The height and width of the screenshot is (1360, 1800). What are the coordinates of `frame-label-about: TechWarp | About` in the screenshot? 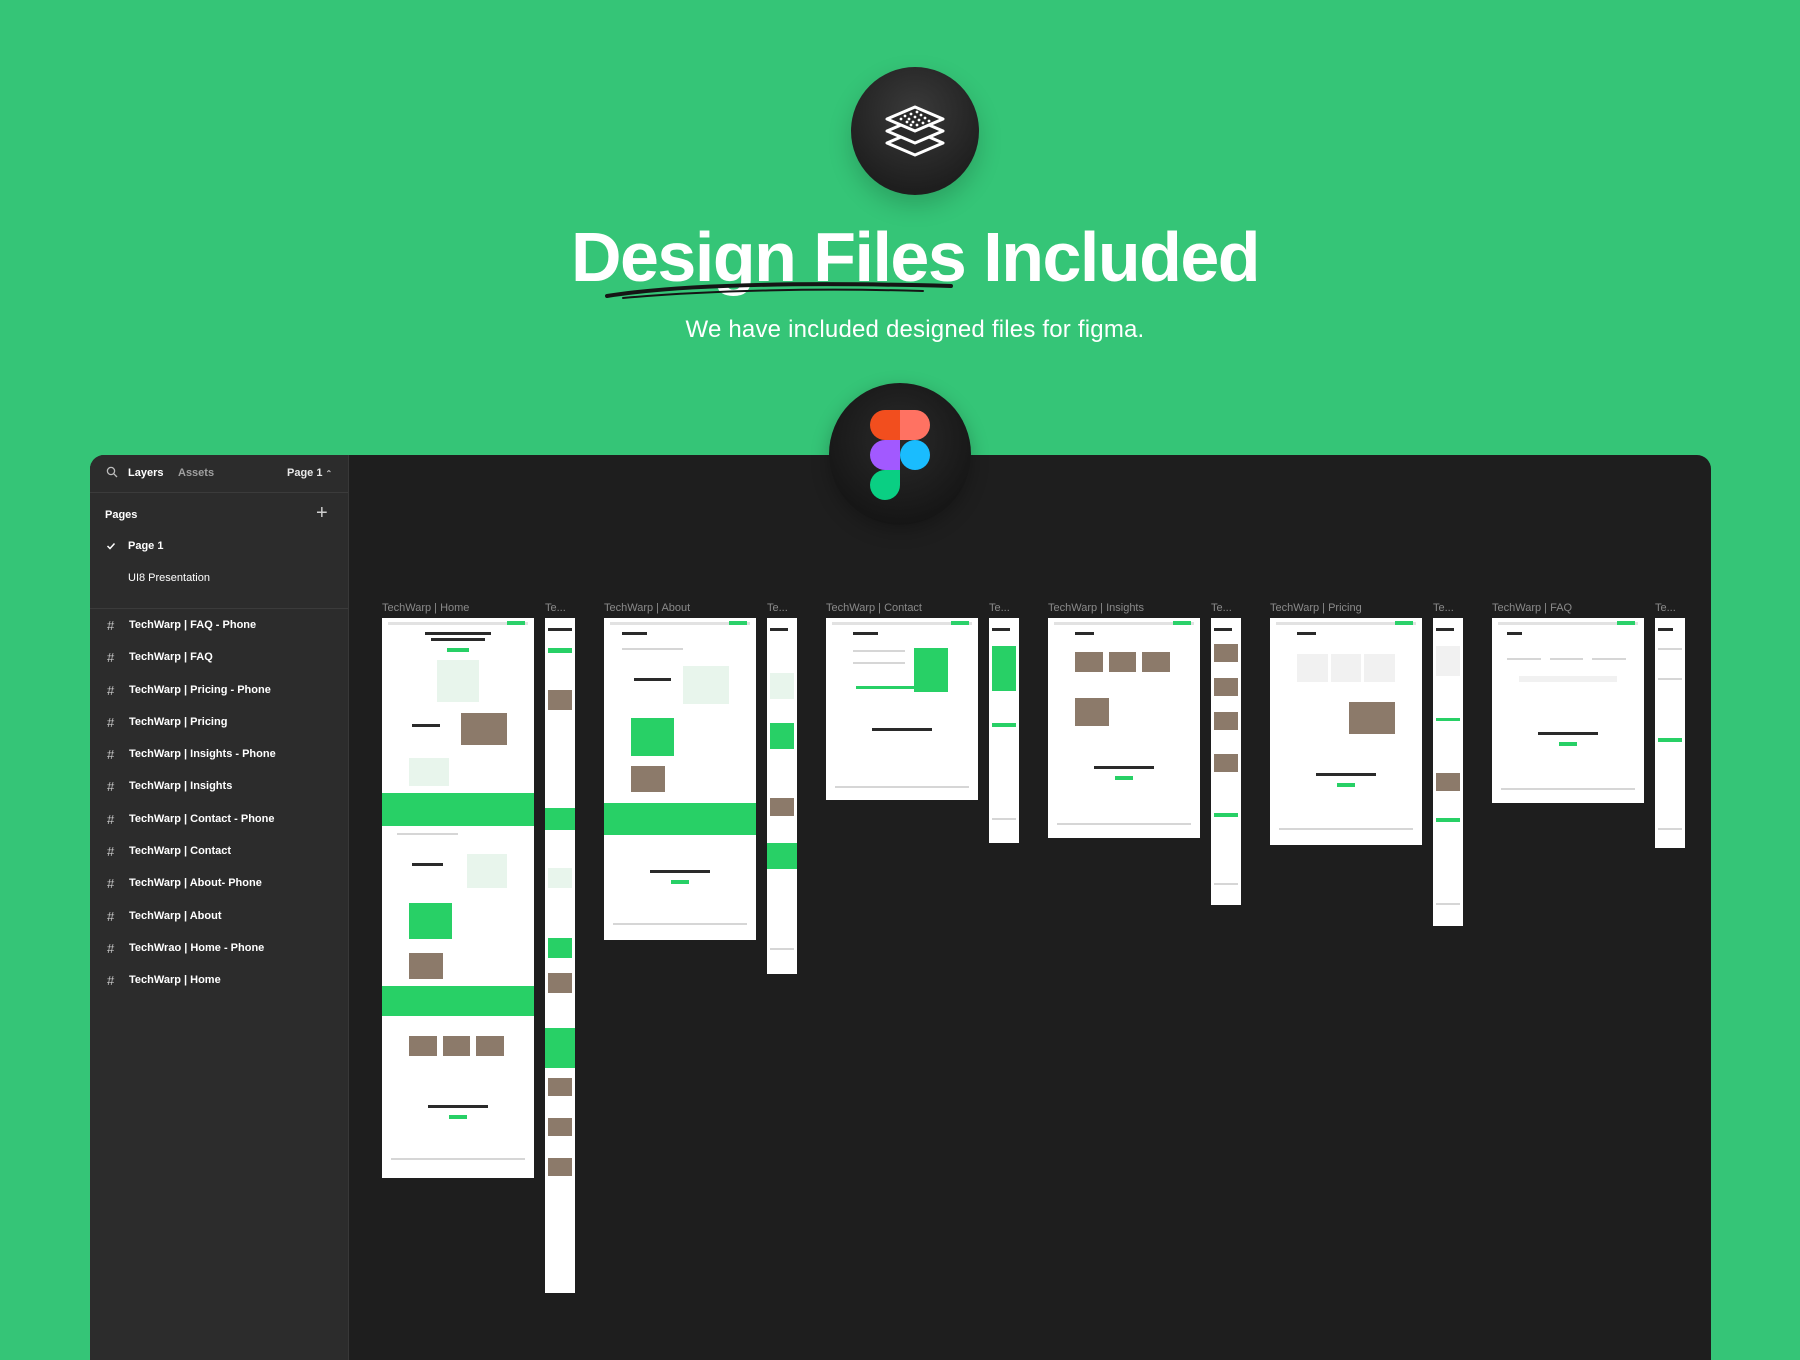 It's located at (647, 608).